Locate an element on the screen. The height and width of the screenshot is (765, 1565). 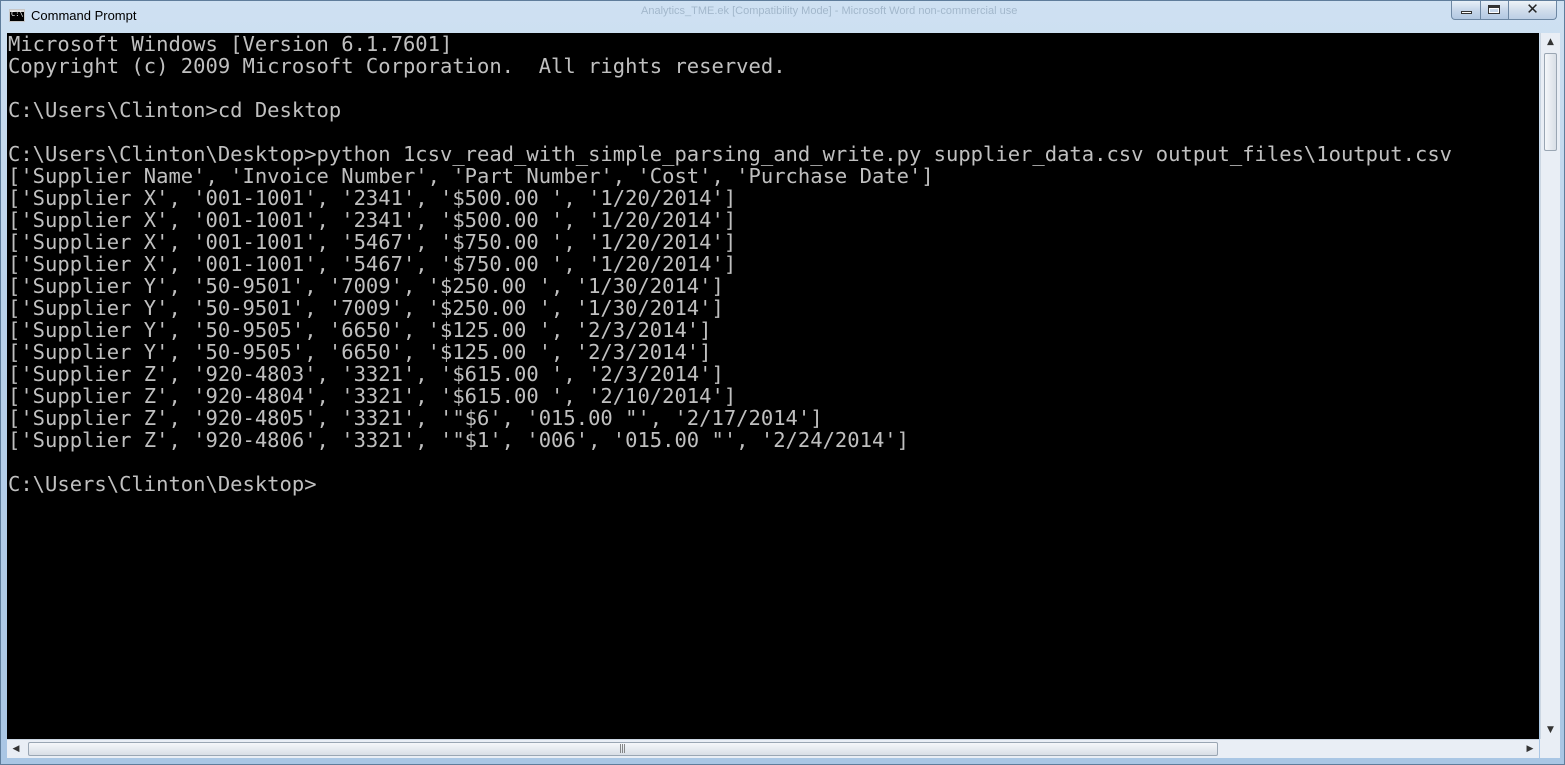
maximize-button is located at coordinates (1495, 10).